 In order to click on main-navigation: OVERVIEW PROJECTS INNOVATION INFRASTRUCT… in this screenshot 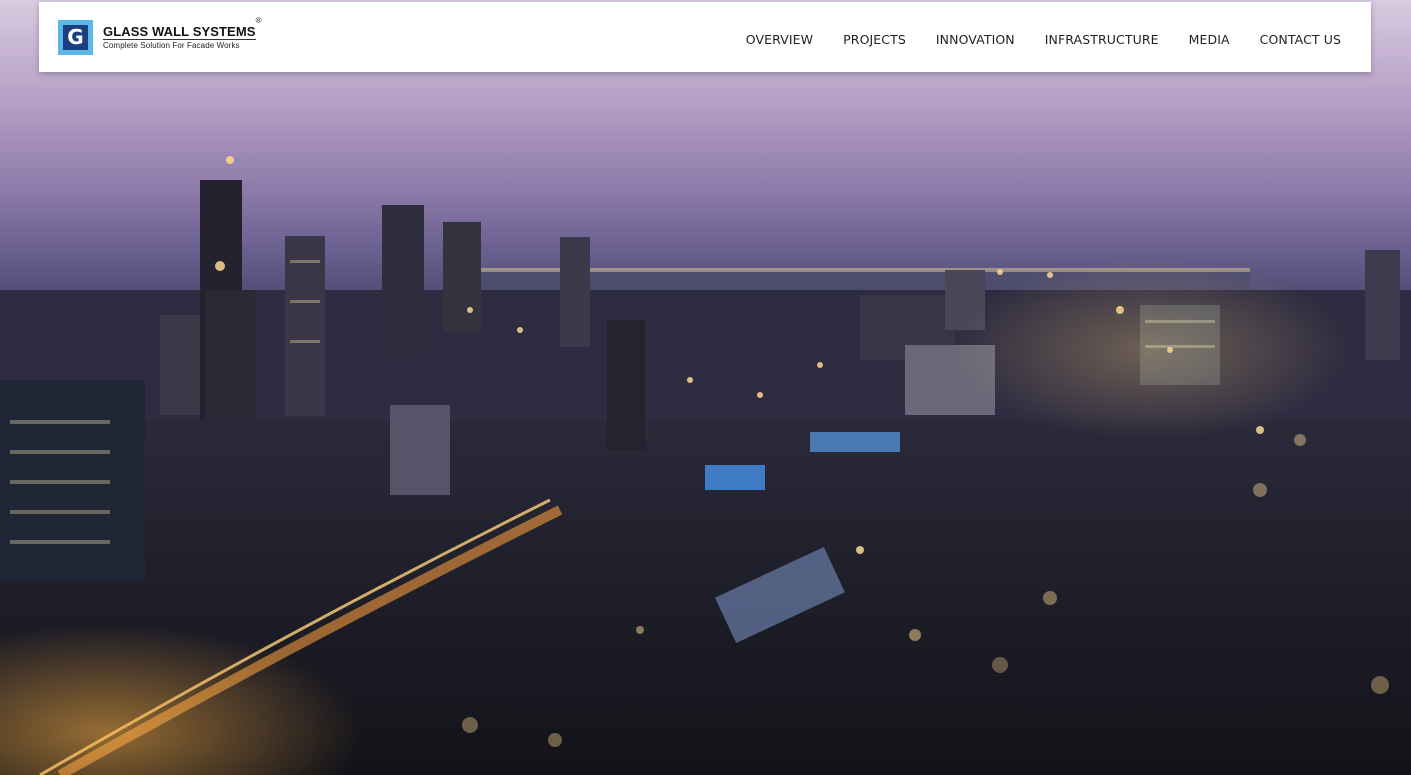, I will do `click(1028, 39)`.